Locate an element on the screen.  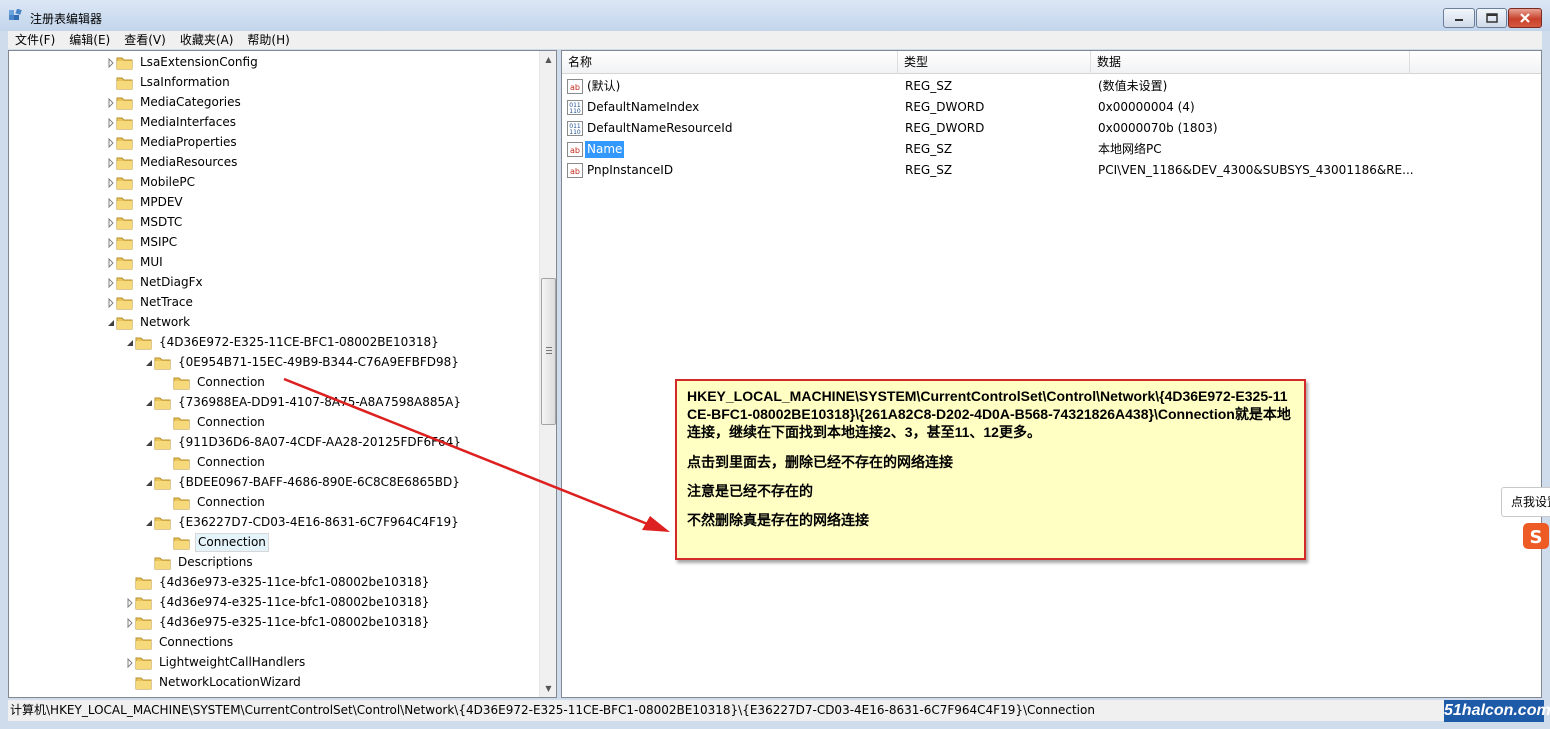
sogou-icon: S is located at coordinates (1536, 536).